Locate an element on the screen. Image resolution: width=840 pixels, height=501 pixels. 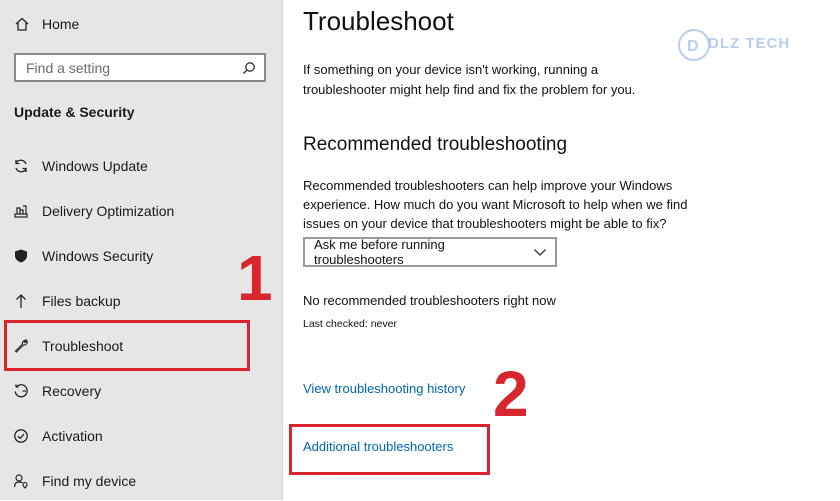
sidebar-item-recovery: Recovery is located at coordinates (141, 391).